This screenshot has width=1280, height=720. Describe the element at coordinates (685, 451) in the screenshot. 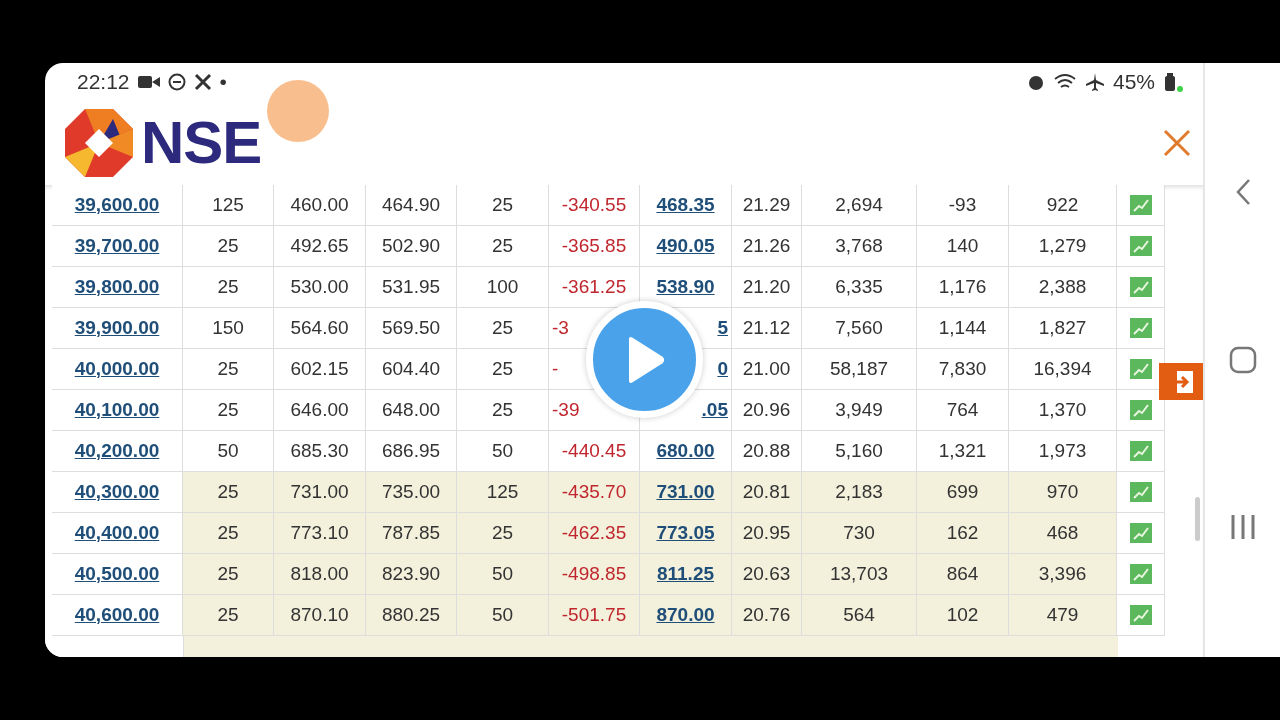

I see `last-price-link: 680.00` at that location.